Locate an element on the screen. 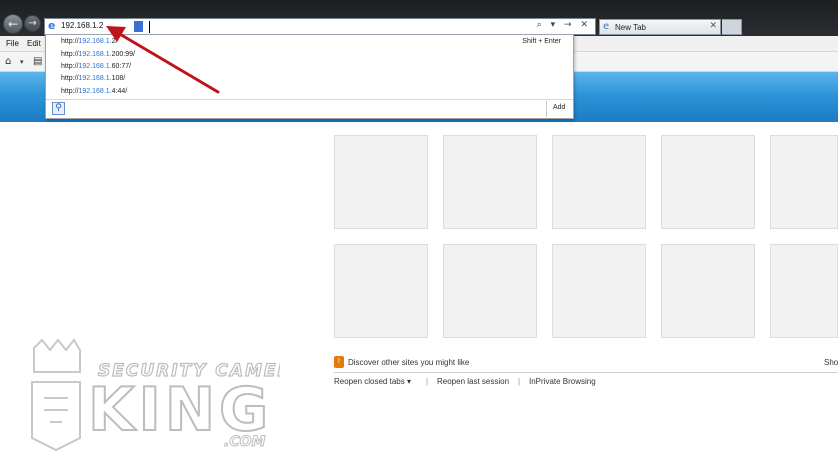  suggestion-item: http://192.168.1.60:77/ is located at coordinates (96, 66).